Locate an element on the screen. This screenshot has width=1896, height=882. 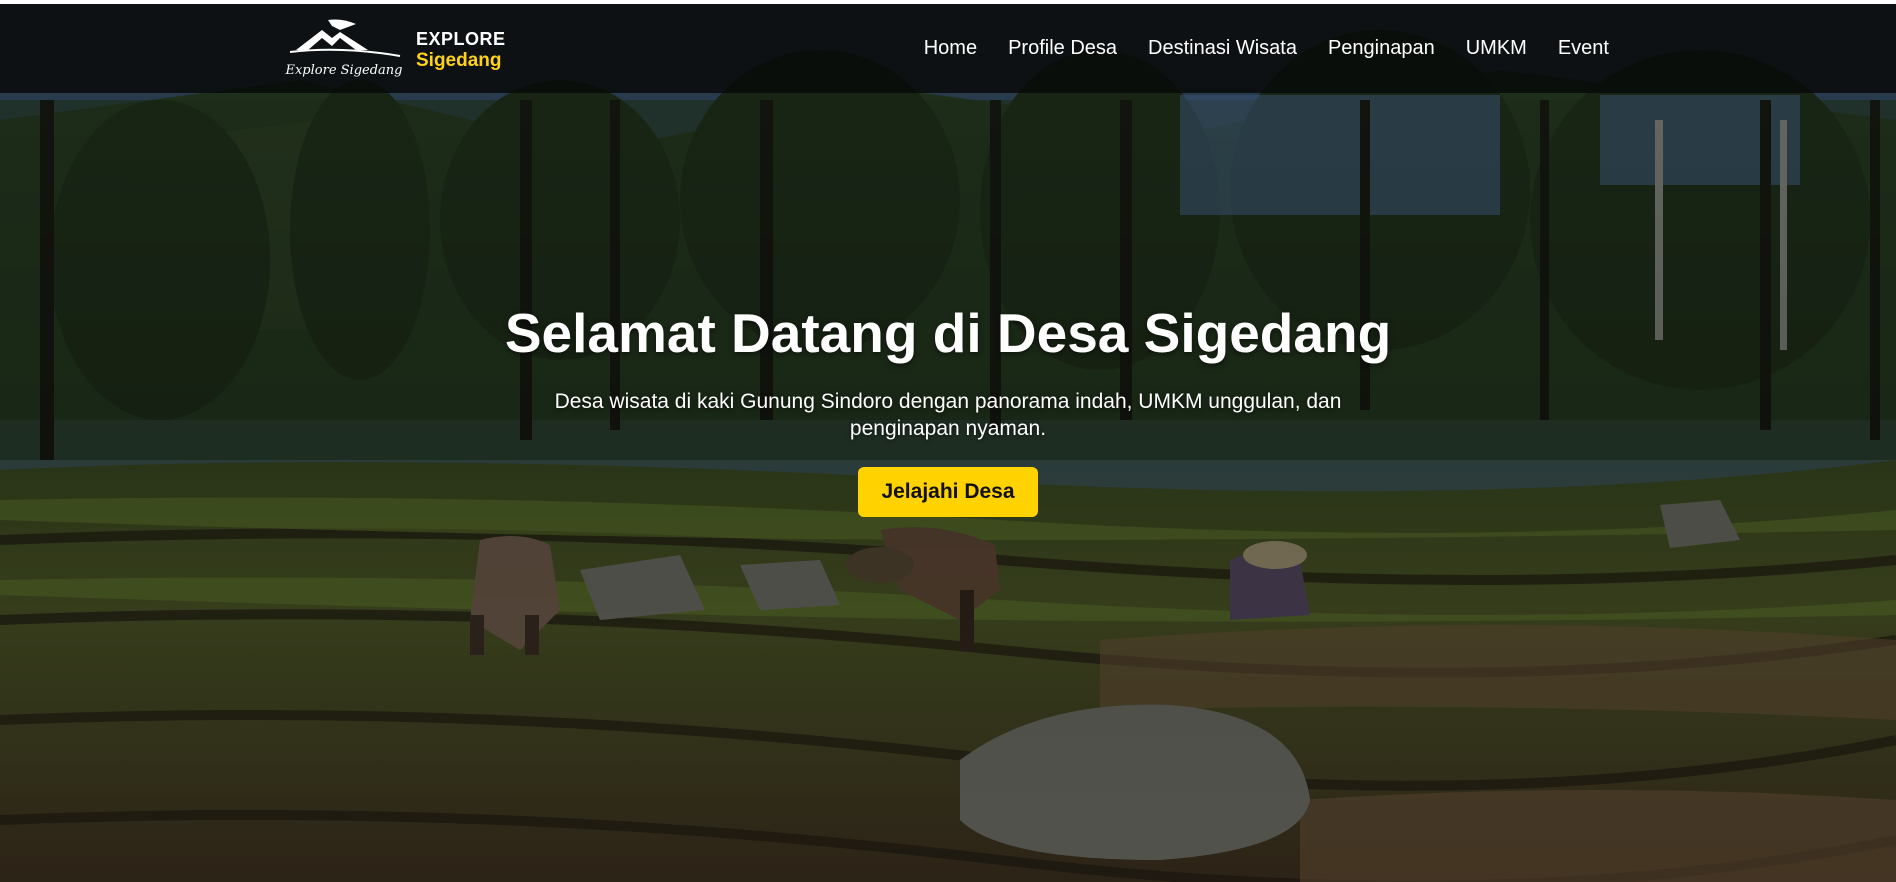
logo-script-text: Explore Sigedang is located at coordinates (343, 70).